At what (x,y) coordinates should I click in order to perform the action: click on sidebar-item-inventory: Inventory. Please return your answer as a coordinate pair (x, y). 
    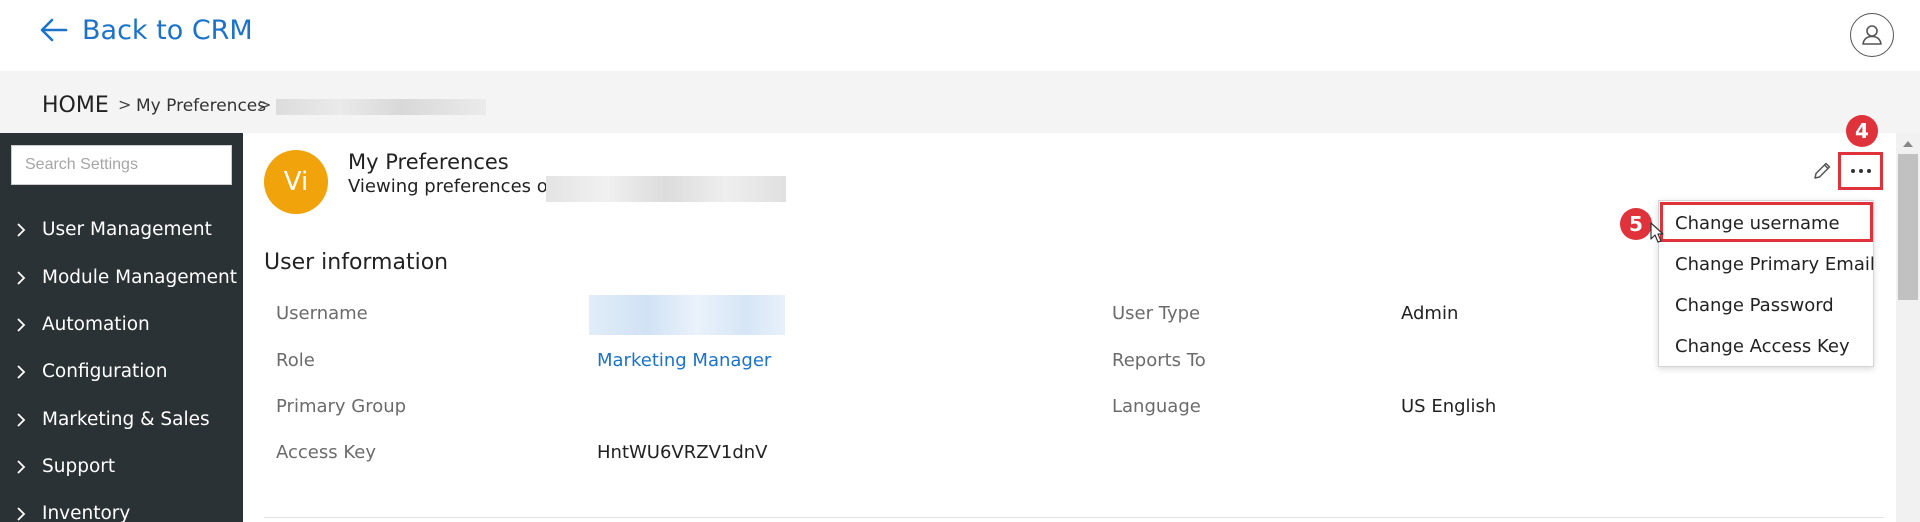
    Looking at the image, I should click on (72, 512).